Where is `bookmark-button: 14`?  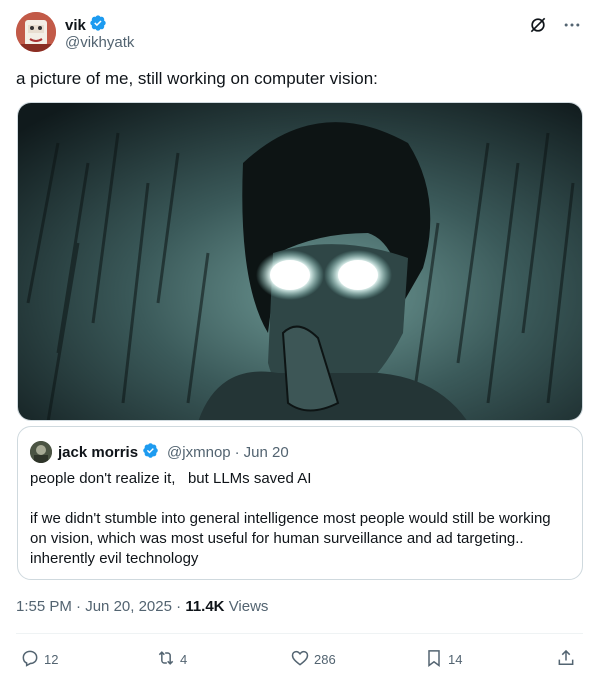 bookmark-button: 14 is located at coordinates (443, 659).